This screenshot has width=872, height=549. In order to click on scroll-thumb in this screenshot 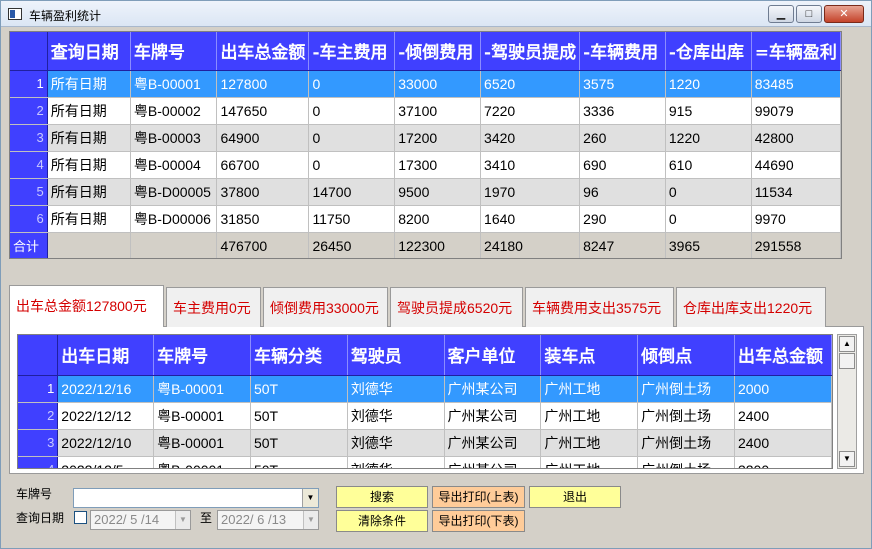, I will do `click(847, 361)`.